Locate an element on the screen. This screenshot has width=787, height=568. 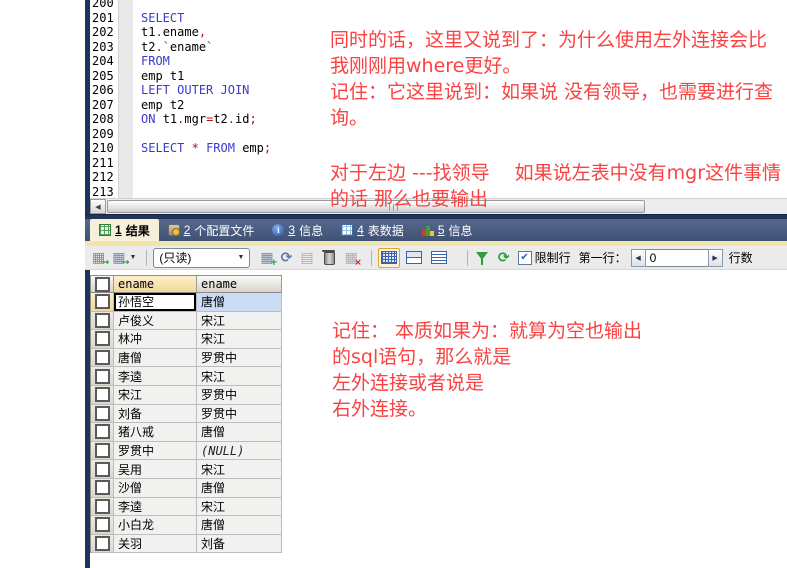
cancel-changes-icon: ▦ × is located at coordinates (353, 259).